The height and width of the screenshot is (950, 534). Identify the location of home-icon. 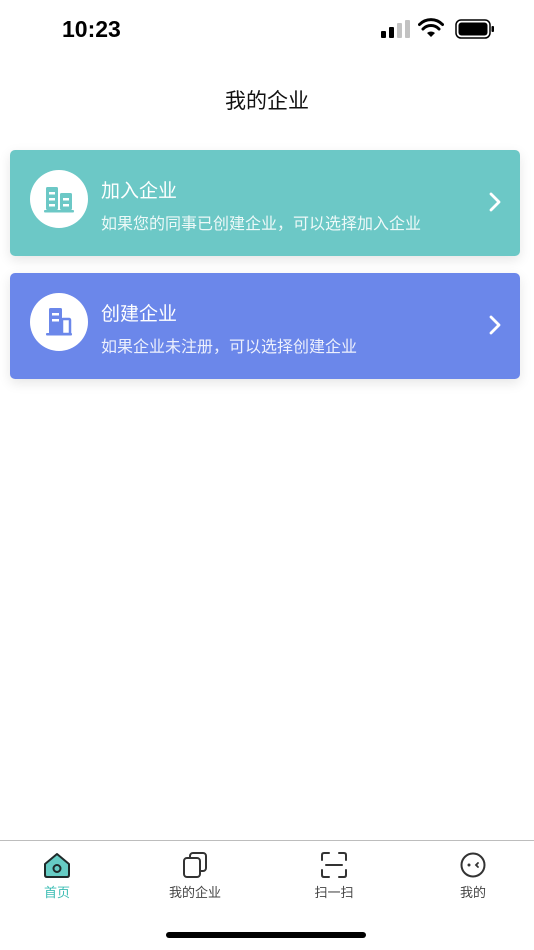
(57, 865).